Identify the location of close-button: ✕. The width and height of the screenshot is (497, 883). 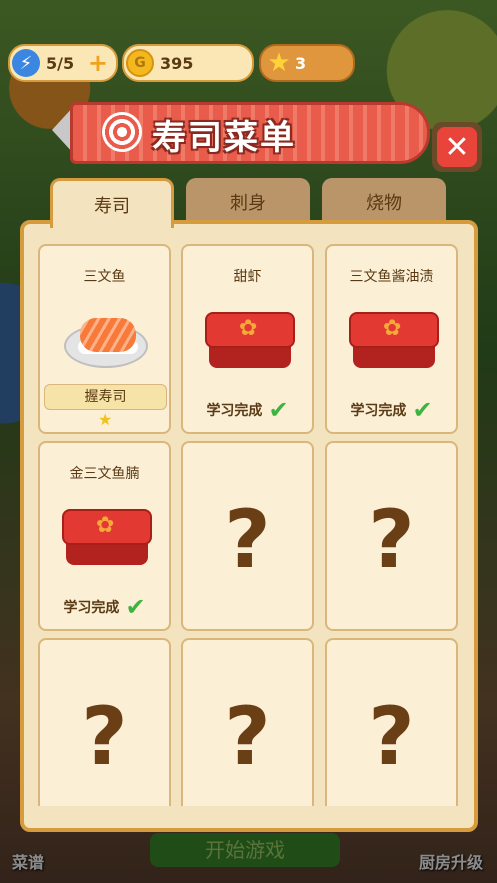
(457, 147).